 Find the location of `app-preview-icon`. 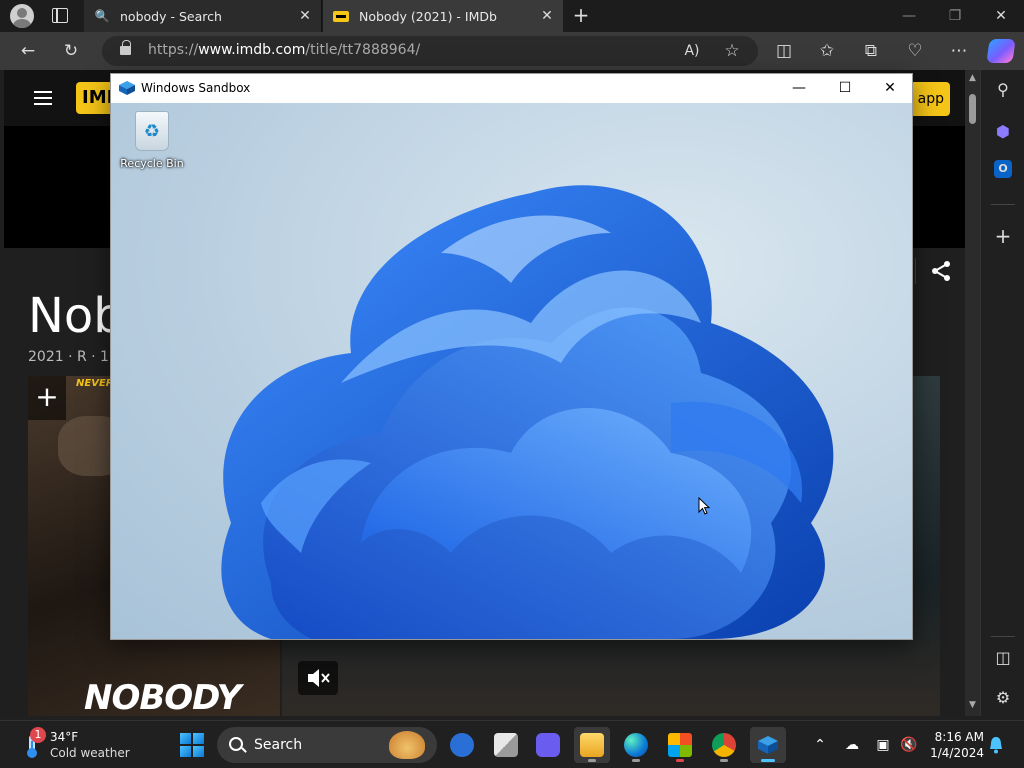

app-preview-icon is located at coordinates (462, 745).